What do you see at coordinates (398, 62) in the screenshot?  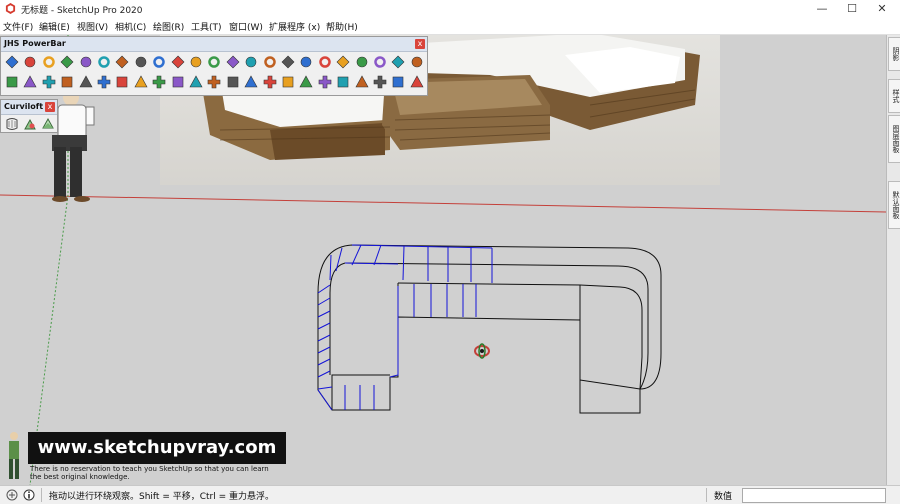 I see `jhs-taper-tool-icon` at bounding box center [398, 62].